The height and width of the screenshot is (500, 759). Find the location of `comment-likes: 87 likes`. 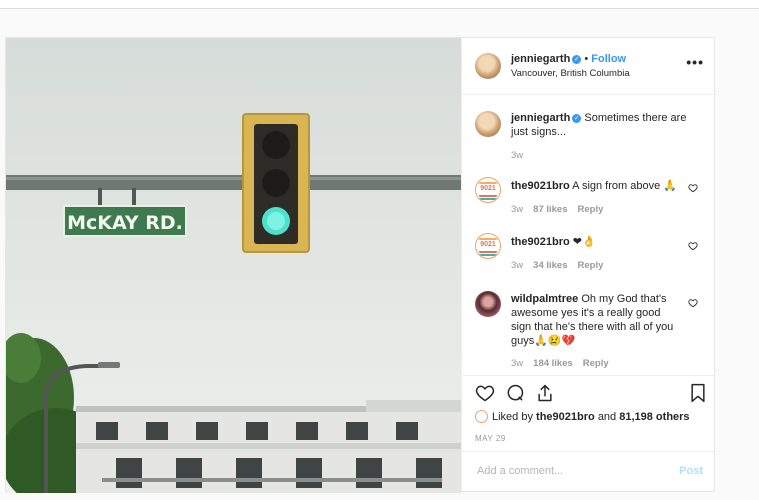

comment-likes: 87 likes is located at coordinates (550, 209).